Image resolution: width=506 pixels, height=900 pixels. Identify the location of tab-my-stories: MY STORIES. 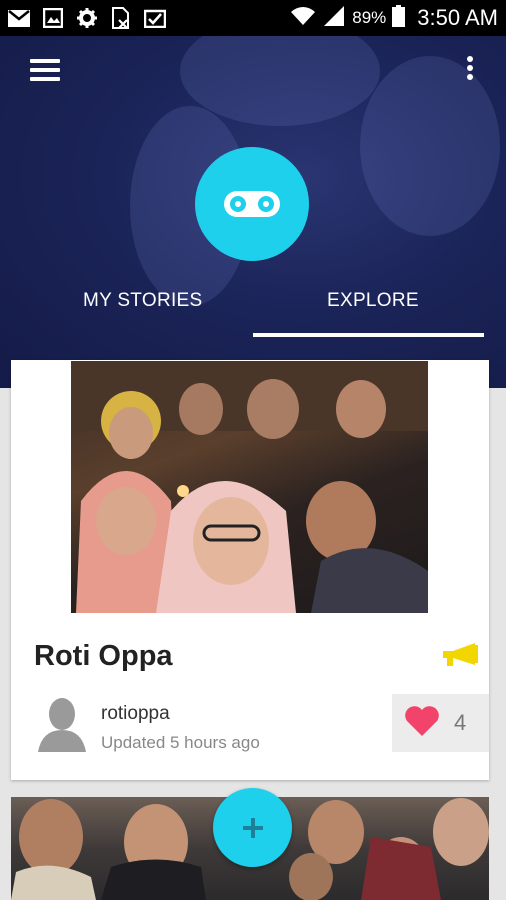
(143, 301).